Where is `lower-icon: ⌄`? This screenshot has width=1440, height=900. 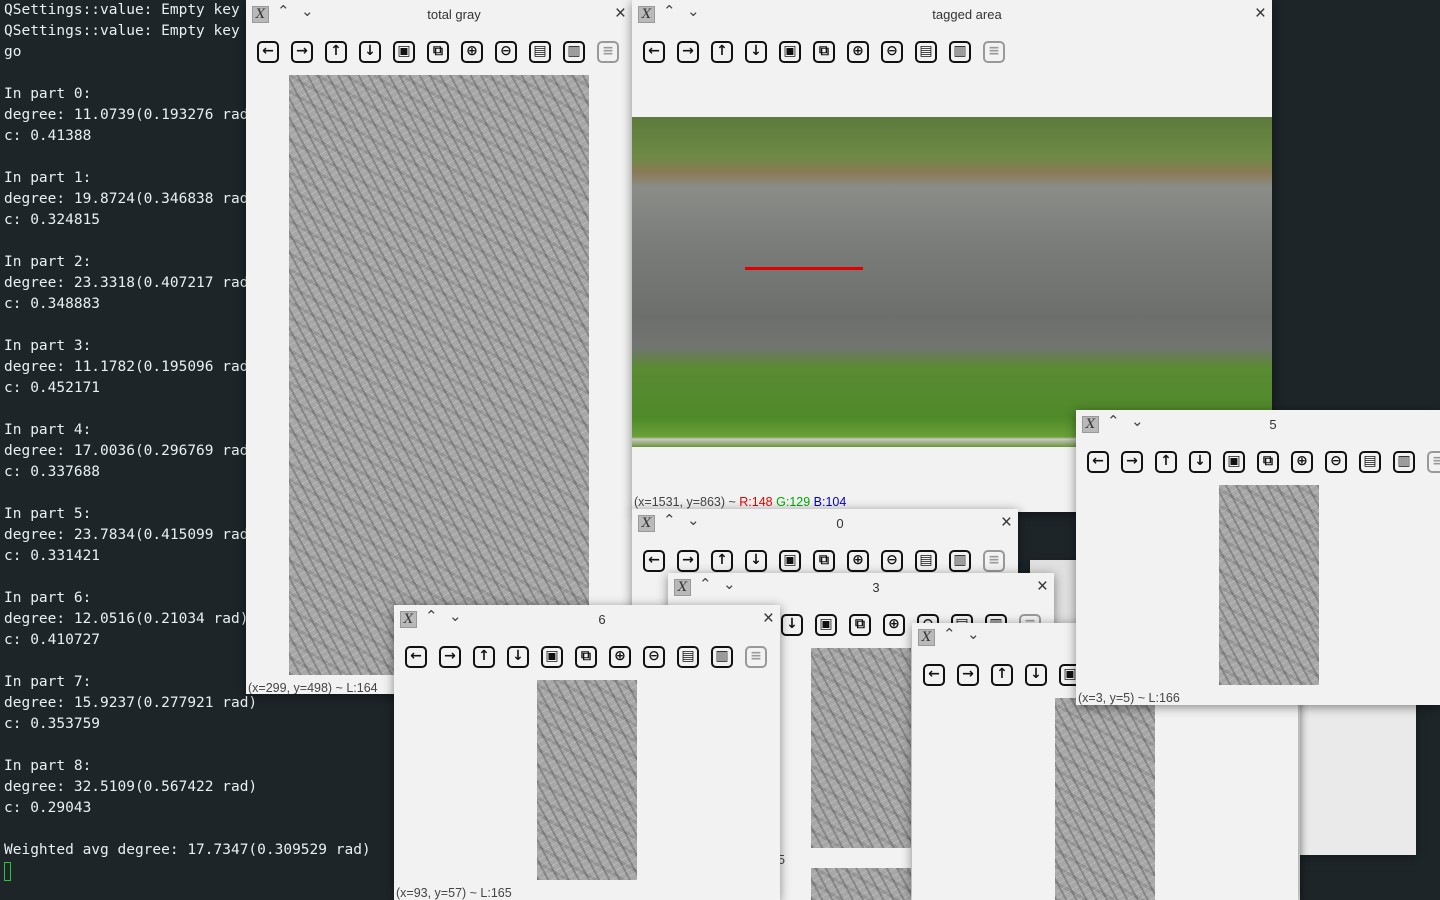 lower-icon: ⌄ is located at coordinates (973, 634).